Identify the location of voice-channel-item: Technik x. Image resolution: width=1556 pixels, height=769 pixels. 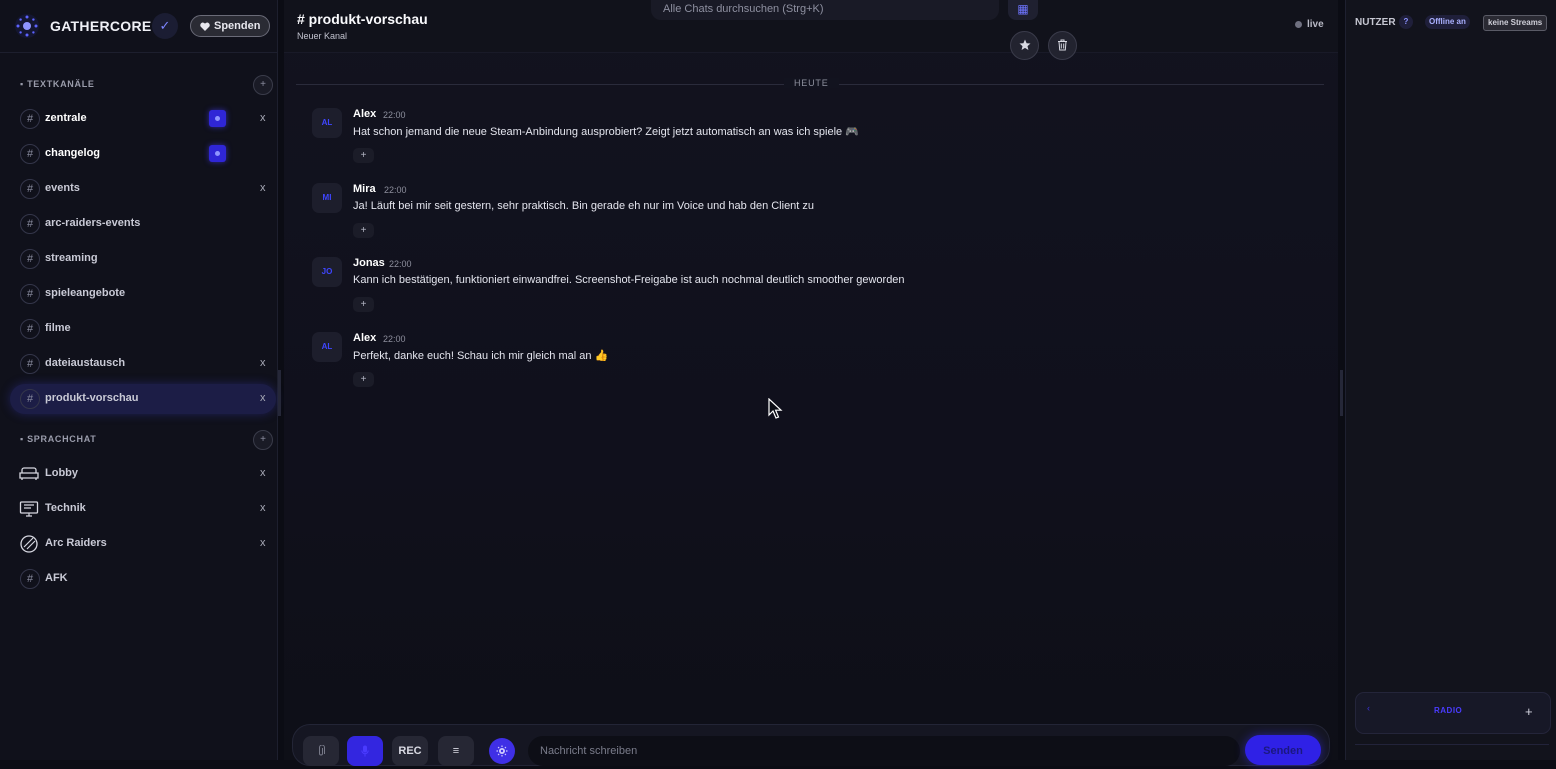
(143, 509).